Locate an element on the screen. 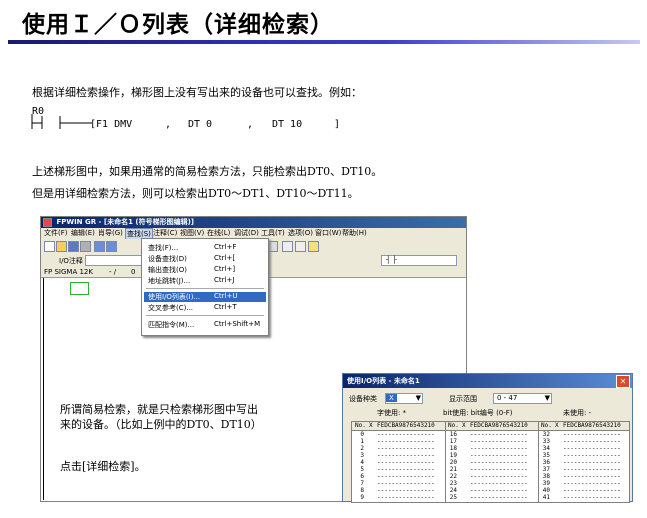 Image resolution: width=647 pixels, height=518 pixels. row-number: 38 is located at coordinates (546, 476).